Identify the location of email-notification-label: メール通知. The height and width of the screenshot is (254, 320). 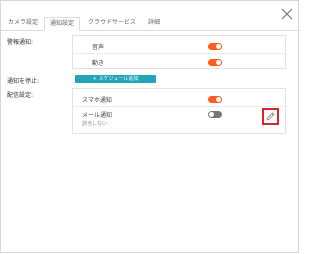
(97, 115).